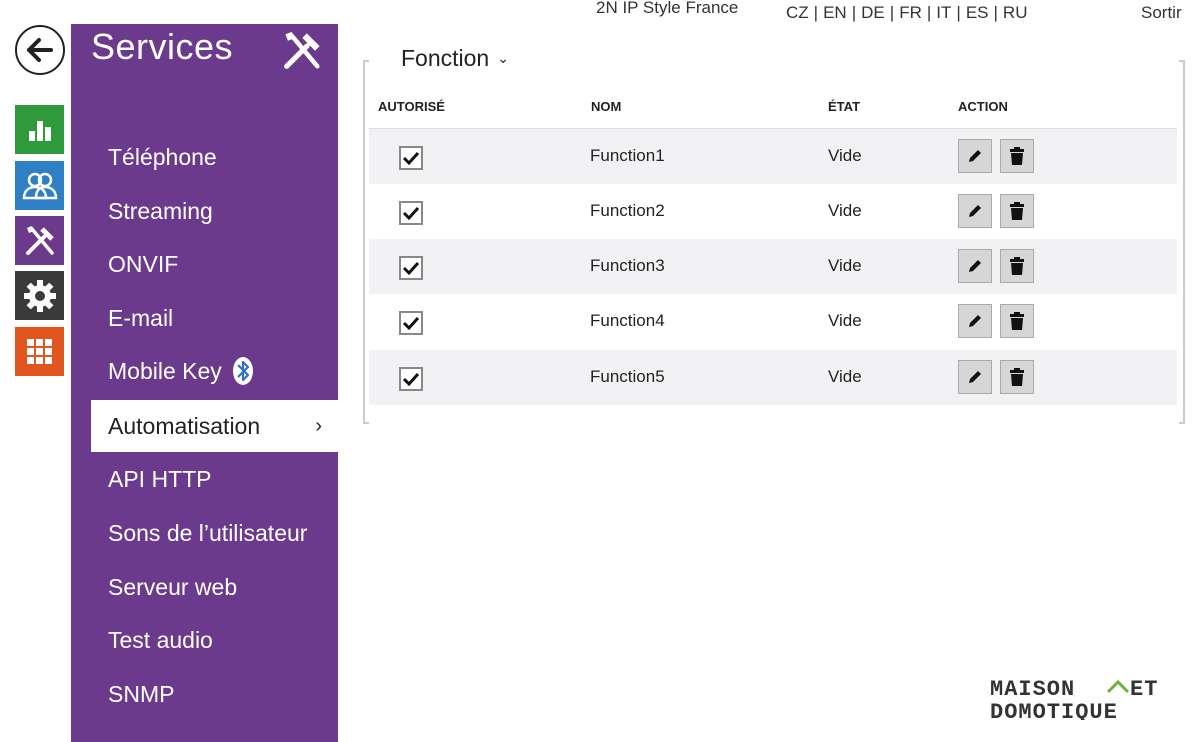 Image resolution: width=1200 pixels, height=742 pixels. What do you see at coordinates (627, 155) in the screenshot?
I see `function-name: Function1` at bounding box center [627, 155].